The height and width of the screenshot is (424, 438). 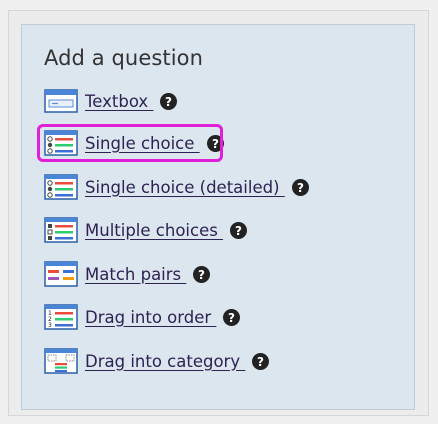 I want to click on question-type-single-choice-detailed: Single choice (detailed) ?, so click(x=176, y=187).